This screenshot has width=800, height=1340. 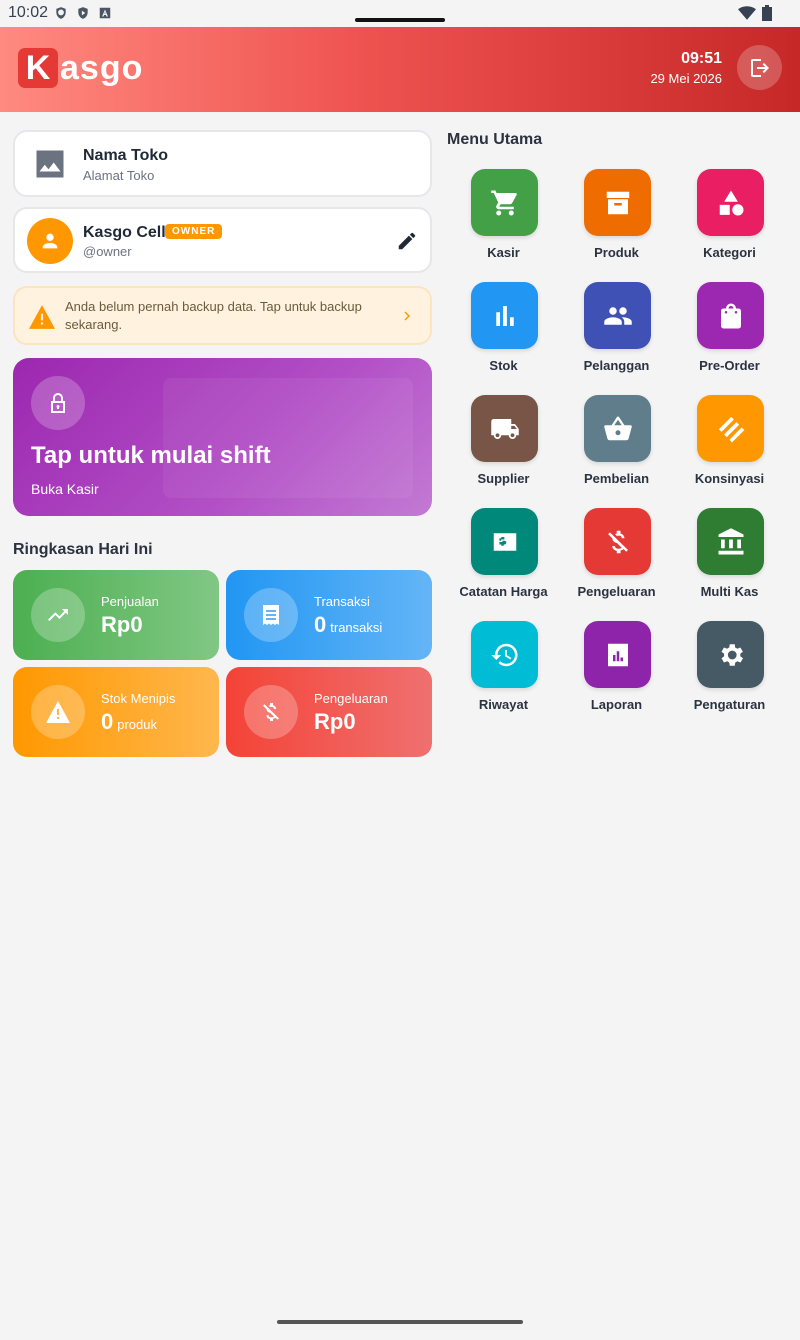 I want to click on user-name: Kasgo Cell, so click(x=124, y=232).